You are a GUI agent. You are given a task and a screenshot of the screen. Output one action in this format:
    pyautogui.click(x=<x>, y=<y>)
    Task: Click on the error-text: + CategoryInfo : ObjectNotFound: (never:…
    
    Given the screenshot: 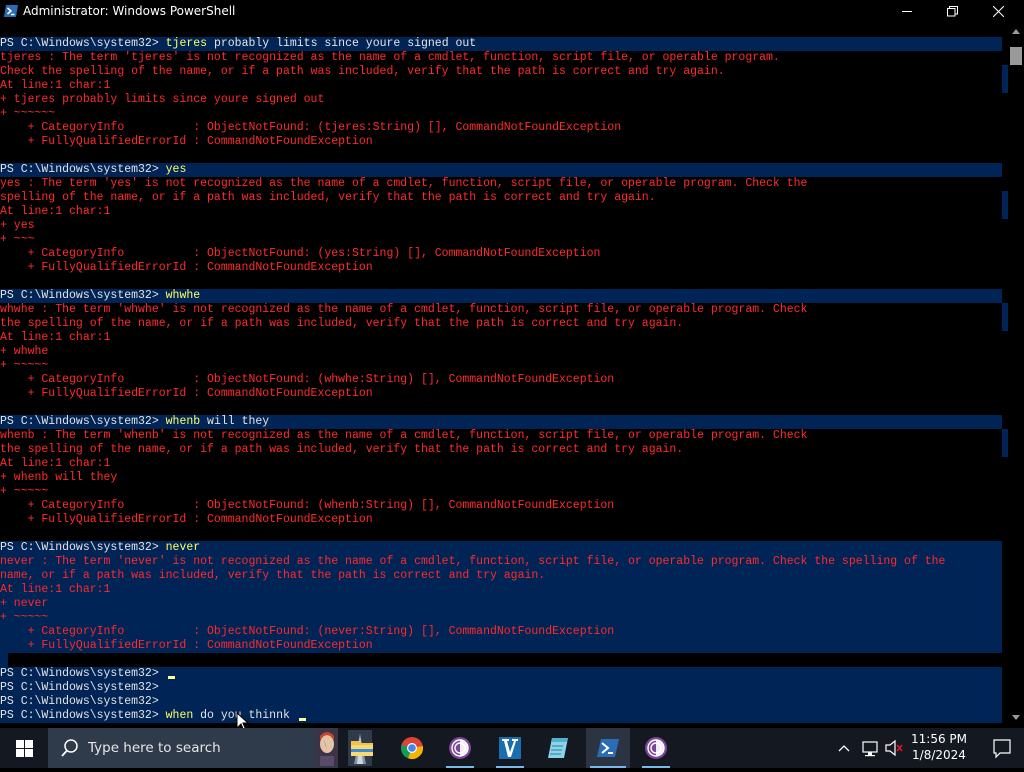 What is the action you would take?
    pyautogui.click(x=307, y=631)
    